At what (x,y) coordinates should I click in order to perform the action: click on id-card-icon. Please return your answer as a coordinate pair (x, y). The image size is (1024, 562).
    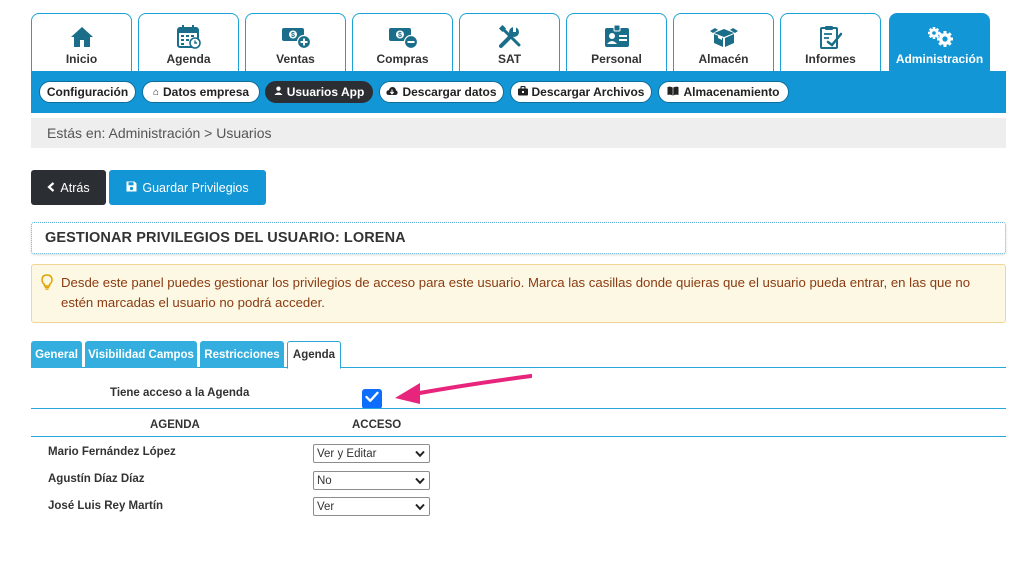
    Looking at the image, I should click on (617, 37).